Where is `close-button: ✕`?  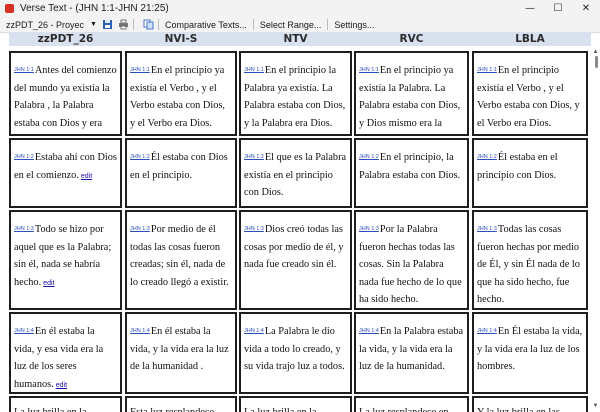
close-button: ✕ is located at coordinates (586, 8).